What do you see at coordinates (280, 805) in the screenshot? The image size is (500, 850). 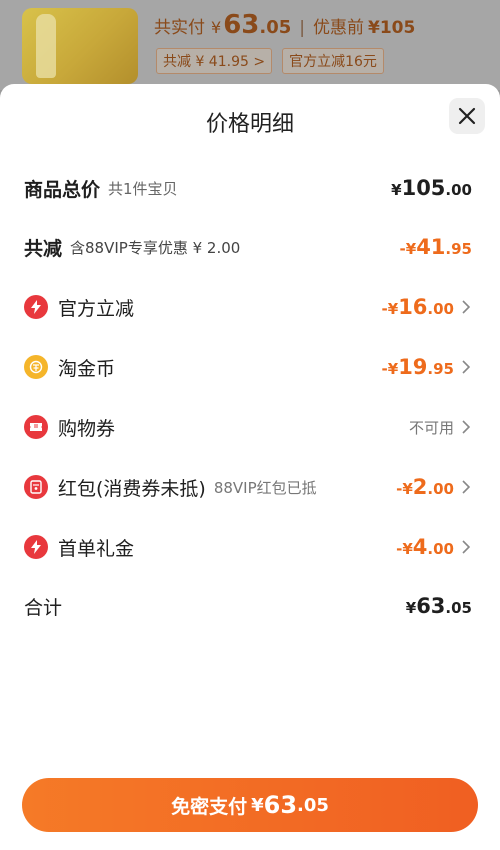 I see `pay-amount-int: 63` at bounding box center [280, 805].